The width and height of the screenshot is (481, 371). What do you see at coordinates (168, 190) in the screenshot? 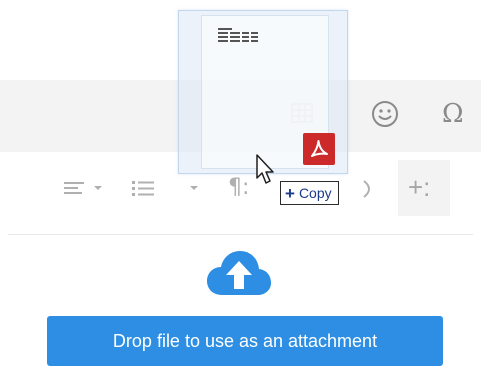
I see `list-icon` at bounding box center [168, 190].